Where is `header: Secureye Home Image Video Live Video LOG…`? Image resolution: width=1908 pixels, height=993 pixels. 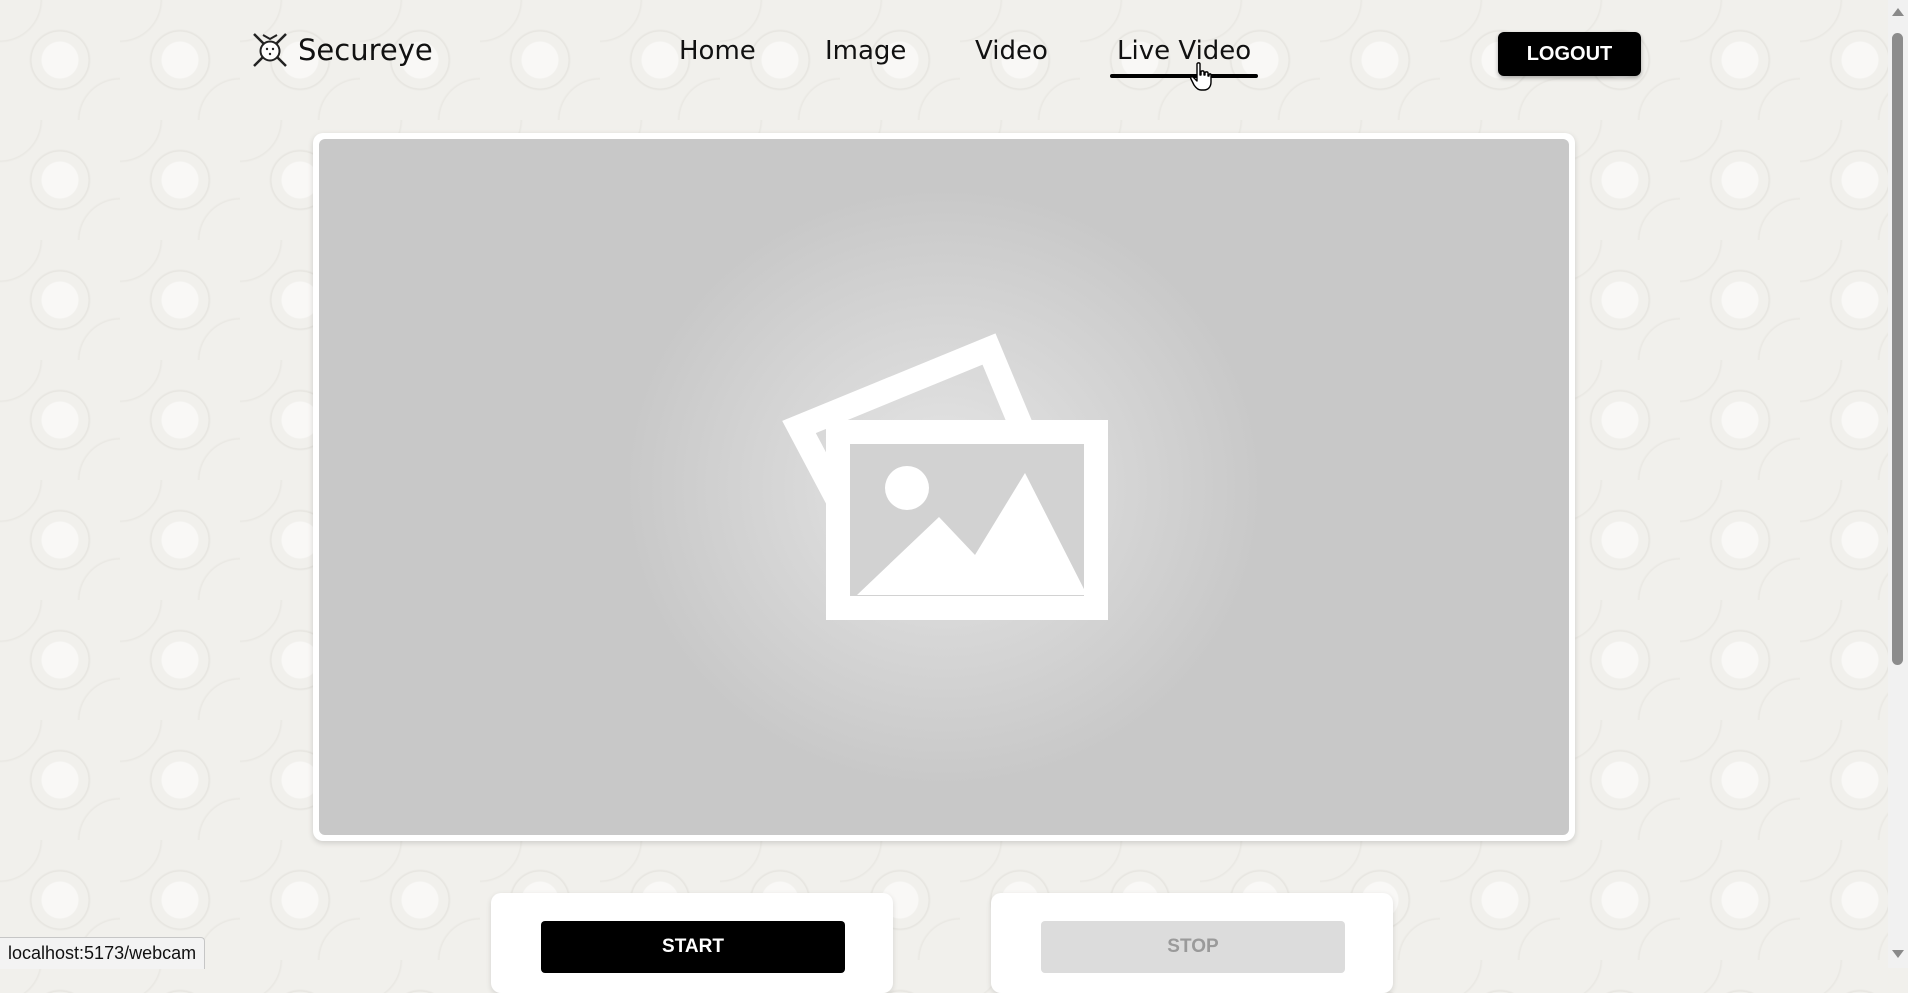 header: Secureye Home Image Video Live Video LOG… is located at coordinates (954, 55).